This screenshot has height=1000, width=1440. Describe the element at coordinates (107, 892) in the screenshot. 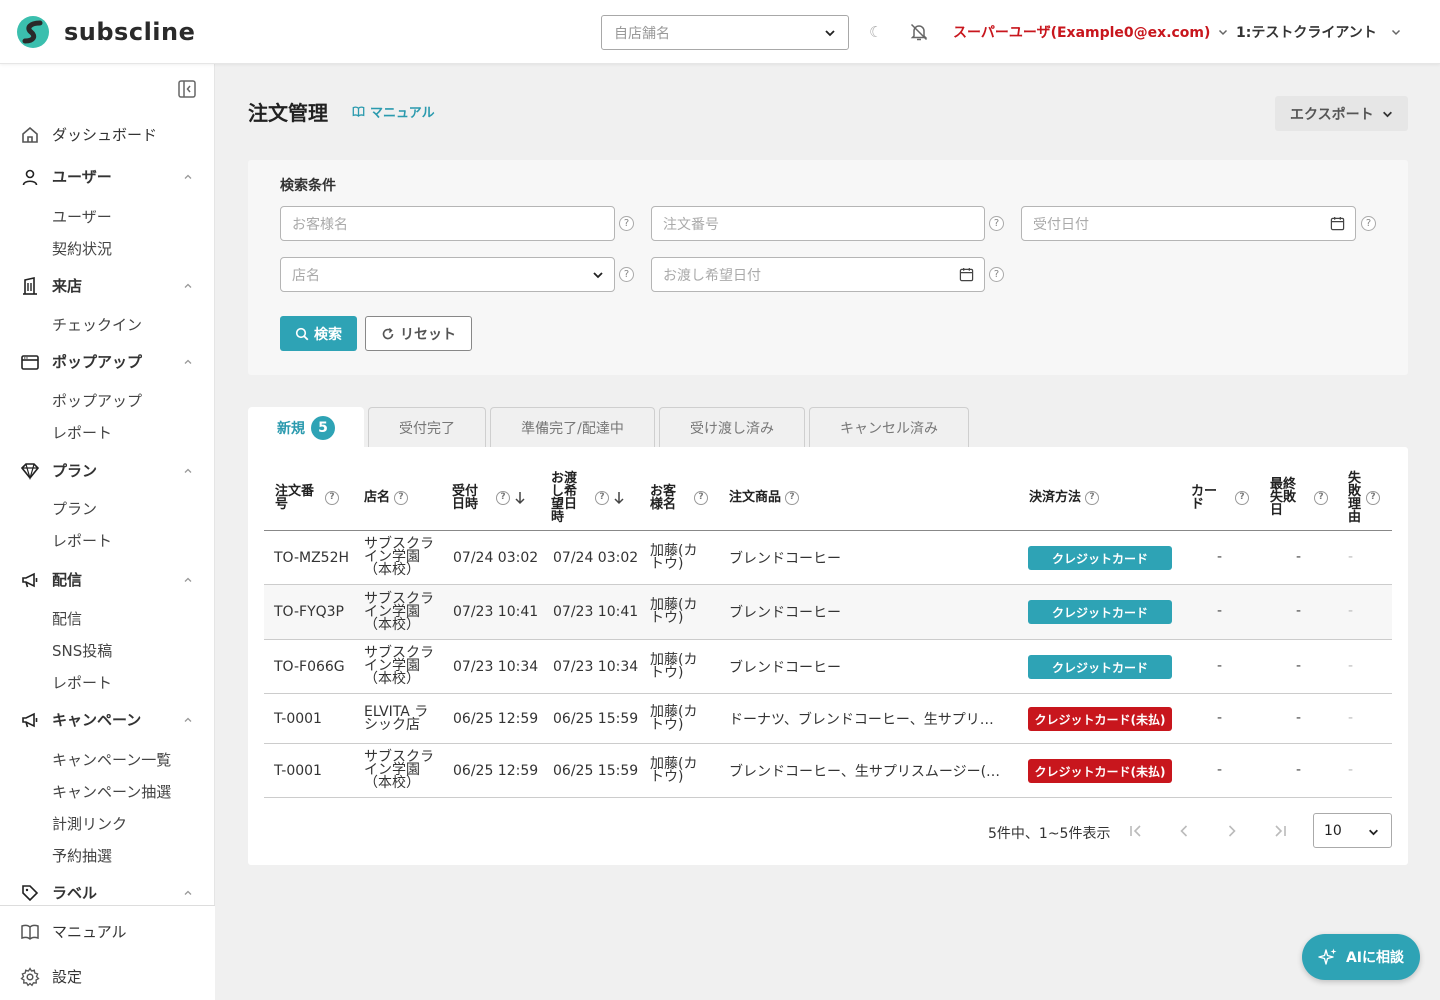

I see `sidebar-group-label: ラベル` at that location.